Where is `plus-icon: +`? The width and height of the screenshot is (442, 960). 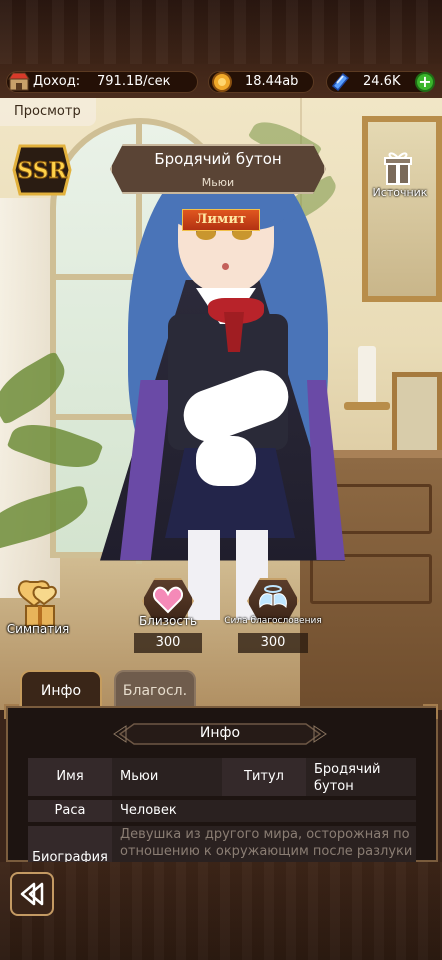
plus-icon: + is located at coordinates (425, 81).